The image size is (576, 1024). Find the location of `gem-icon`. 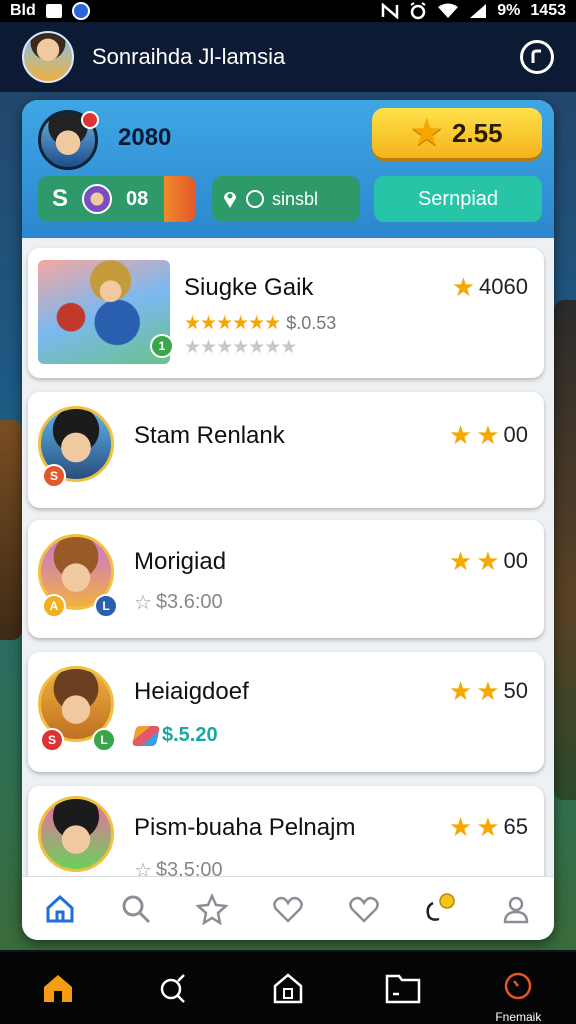

gem-icon is located at coordinates (146, 735).